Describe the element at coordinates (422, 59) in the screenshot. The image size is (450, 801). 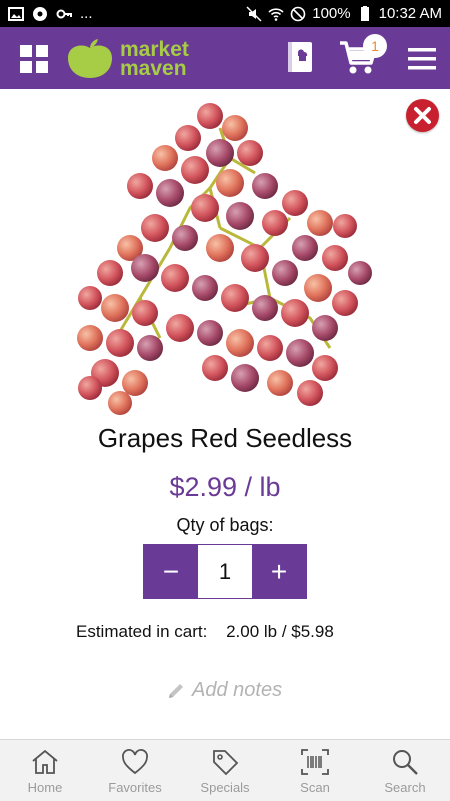
I see `hamburger-menu-icon` at that location.